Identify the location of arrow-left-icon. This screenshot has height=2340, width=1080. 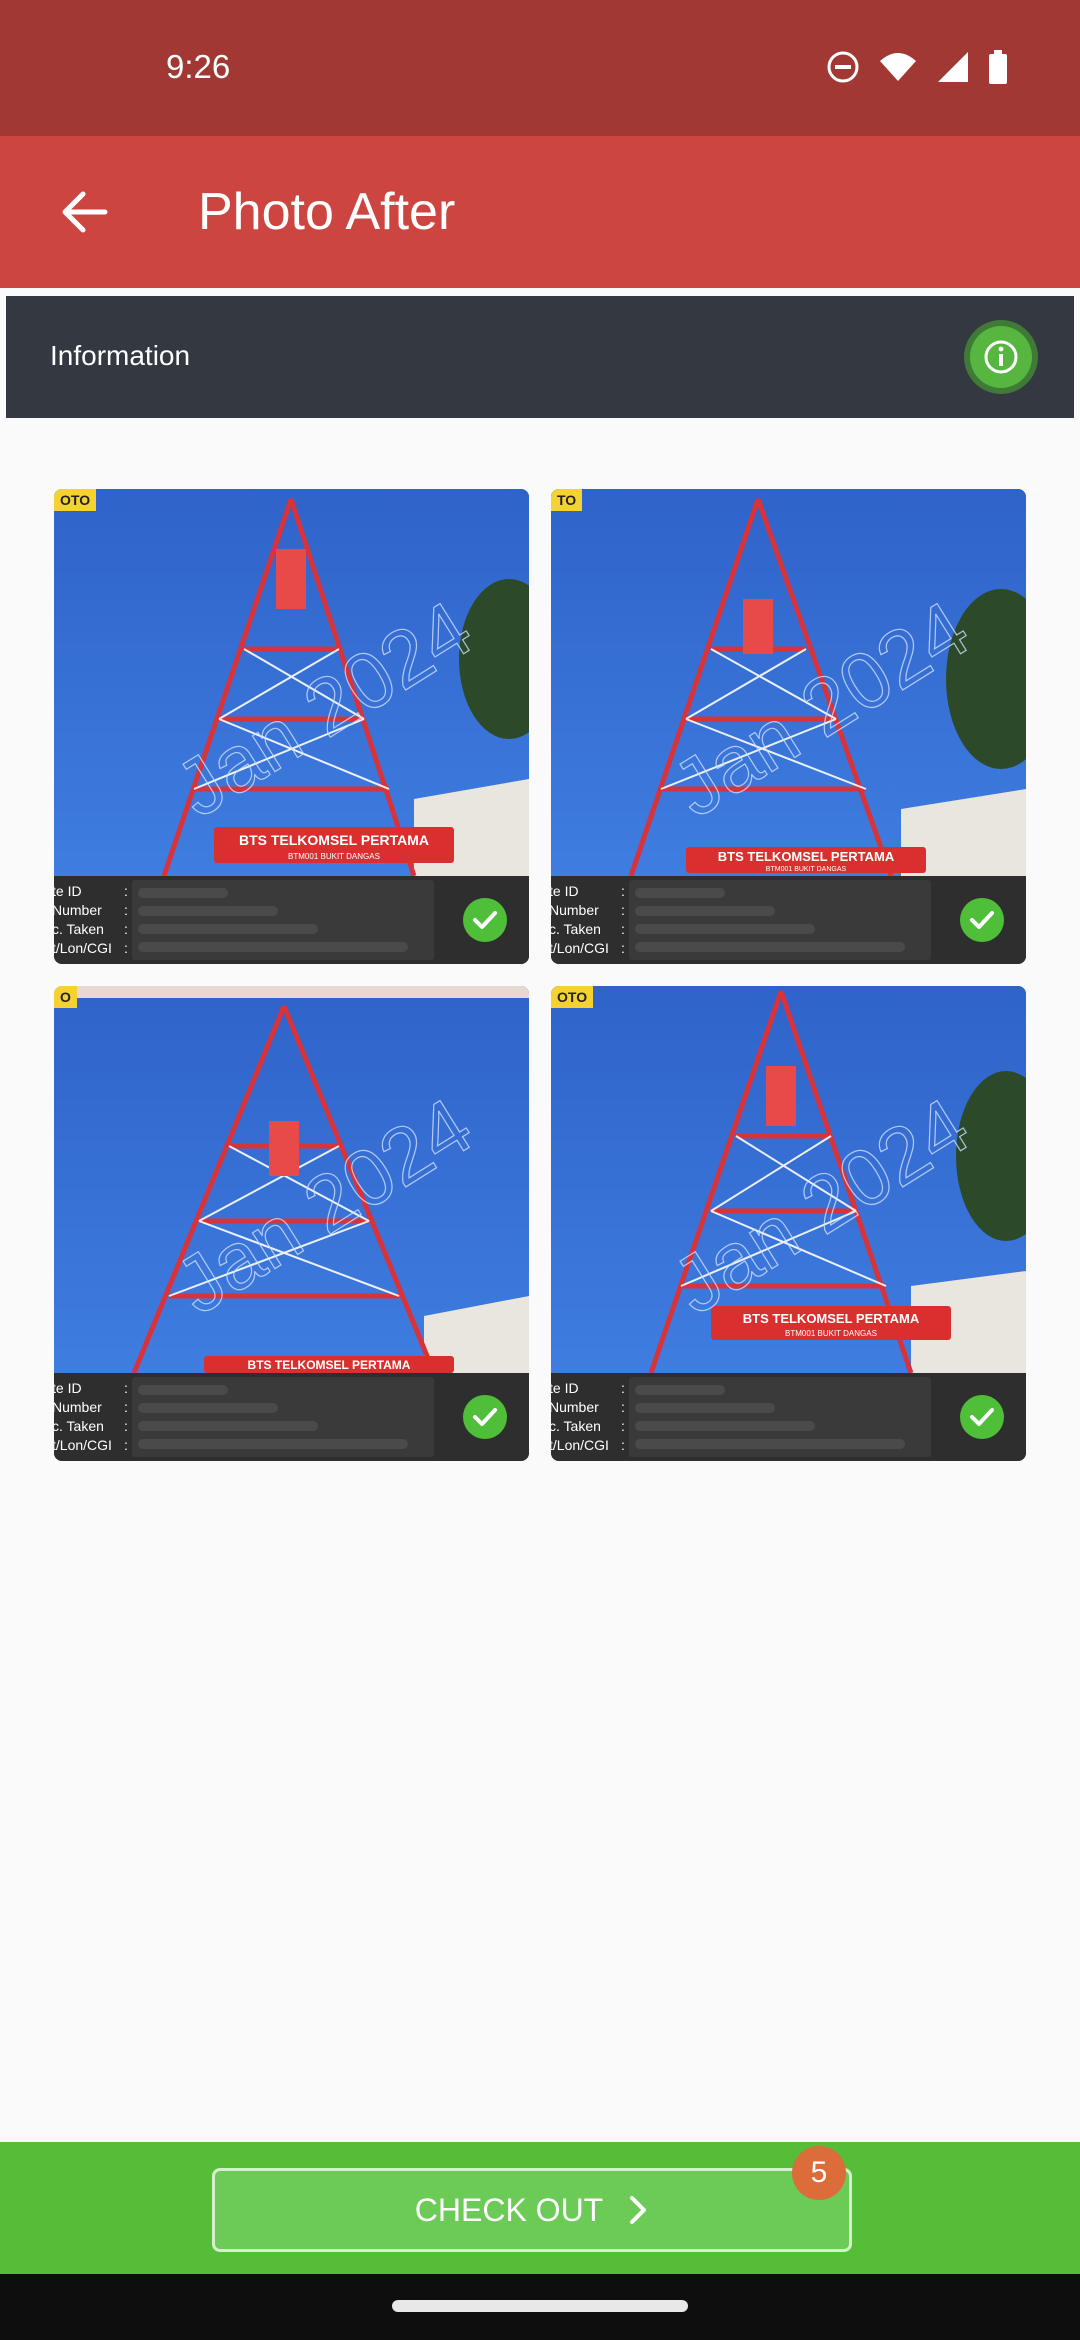
(85, 212).